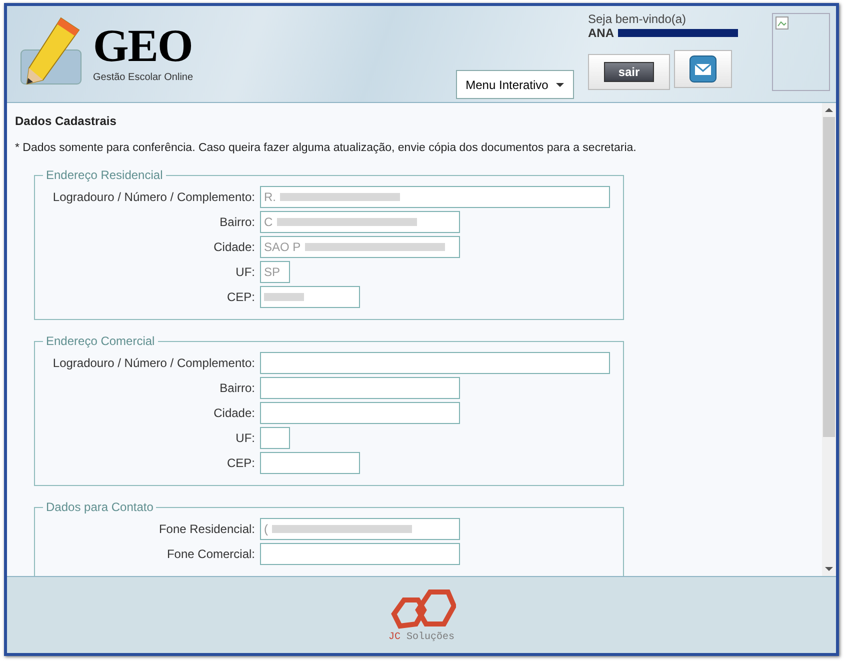 The width and height of the screenshot is (844, 661). I want to click on input-field: (, so click(360, 529).